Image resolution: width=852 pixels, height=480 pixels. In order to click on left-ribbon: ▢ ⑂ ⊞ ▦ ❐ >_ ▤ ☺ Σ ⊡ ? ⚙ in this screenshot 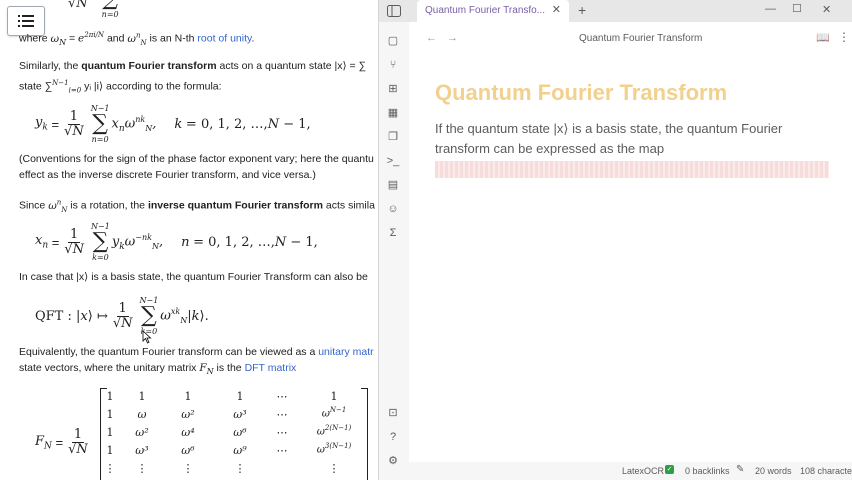, I will do `click(393, 251)`.